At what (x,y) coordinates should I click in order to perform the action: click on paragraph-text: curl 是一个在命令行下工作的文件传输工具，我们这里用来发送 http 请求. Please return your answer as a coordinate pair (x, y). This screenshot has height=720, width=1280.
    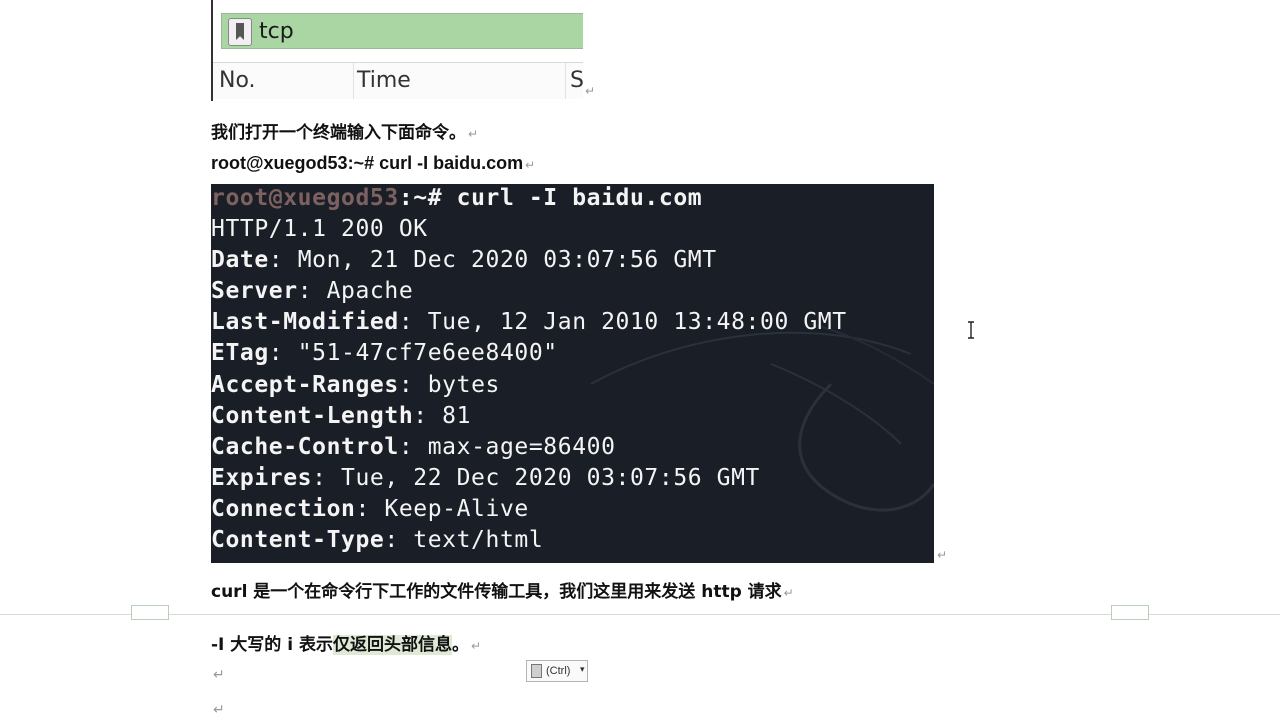
    Looking at the image, I should click on (496, 592).